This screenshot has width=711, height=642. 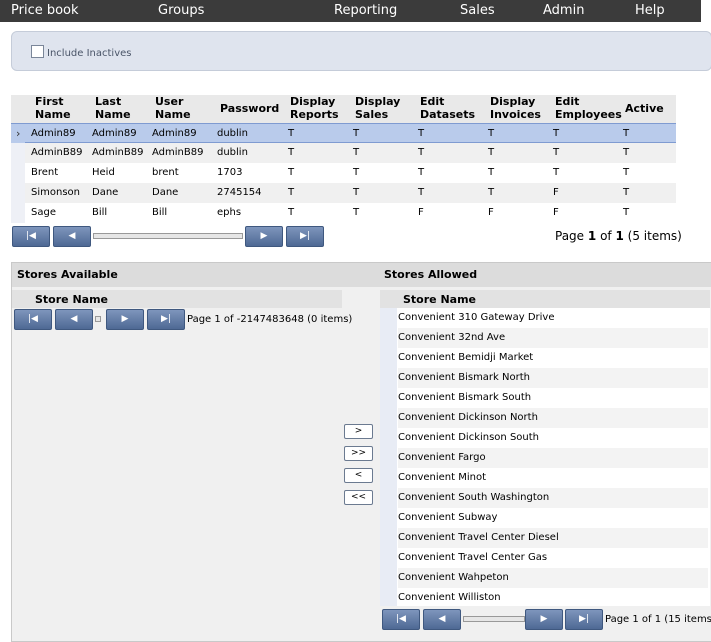 What do you see at coordinates (553, 398) in the screenshot?
I see `list-item: Convenient Bismark South` at bounding box center [553, 398].